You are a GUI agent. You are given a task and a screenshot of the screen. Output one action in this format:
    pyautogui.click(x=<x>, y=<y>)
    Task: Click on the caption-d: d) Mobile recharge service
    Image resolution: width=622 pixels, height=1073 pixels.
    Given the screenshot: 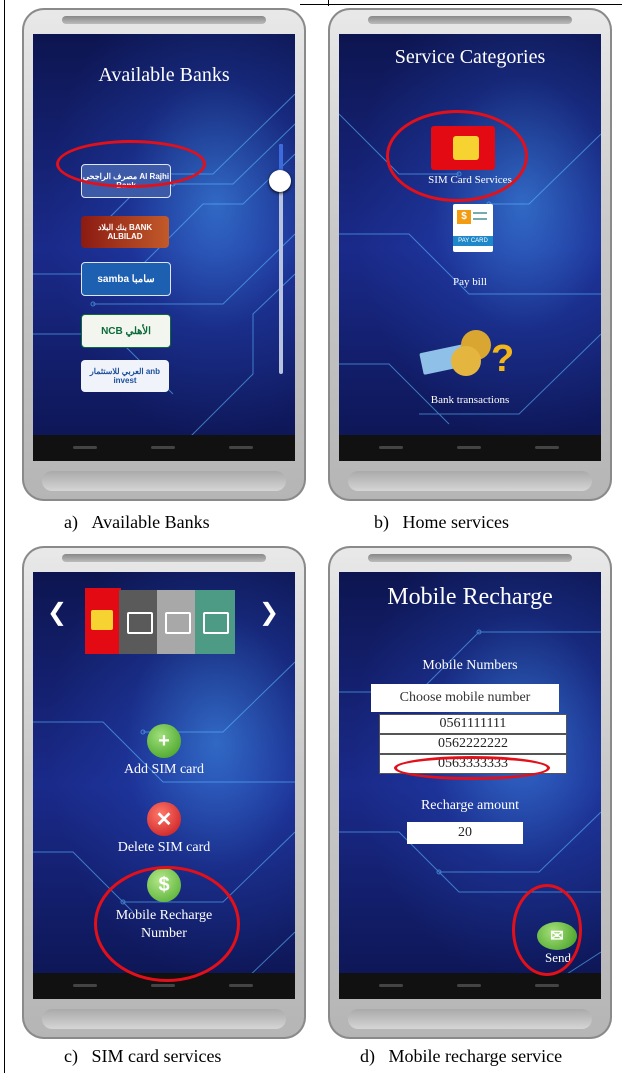 What is the action you would take?
    pyautogui.click(x=461, y=1056)
    